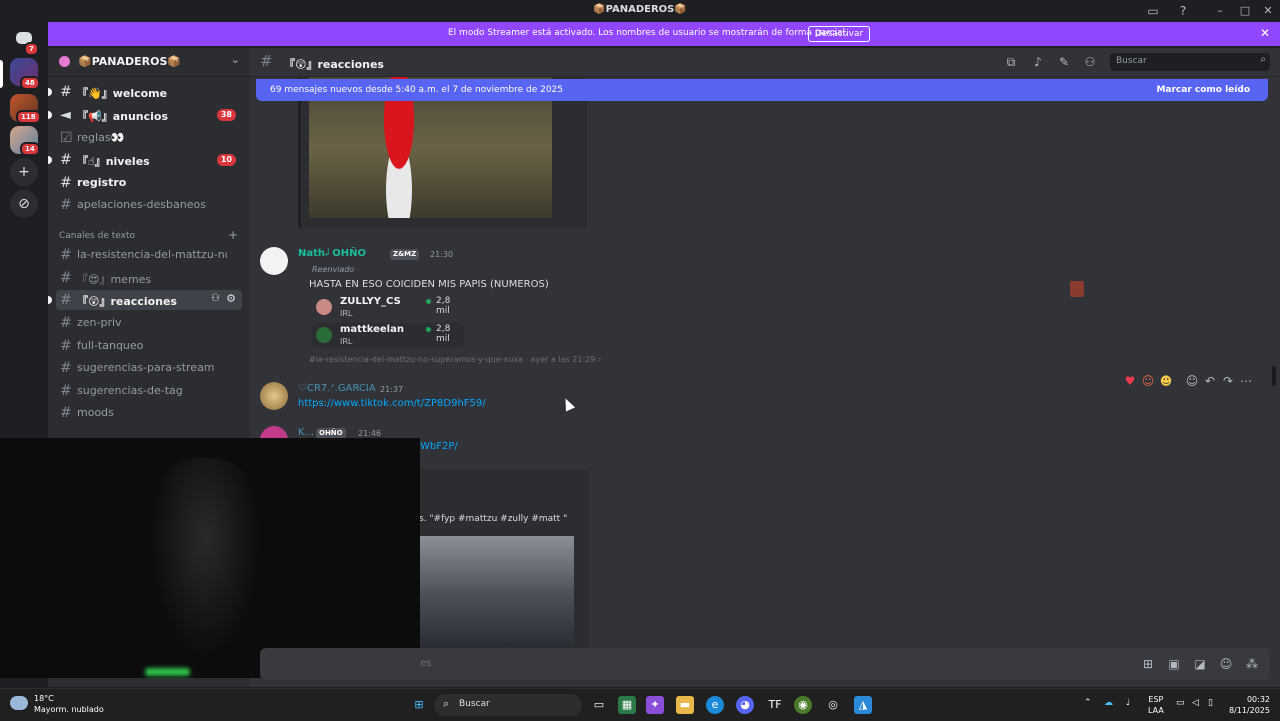  What do you see at coordinates (655, 705) in the screenshot?
I see `copilot-icon: ✦` at bounding box center [655, 705].